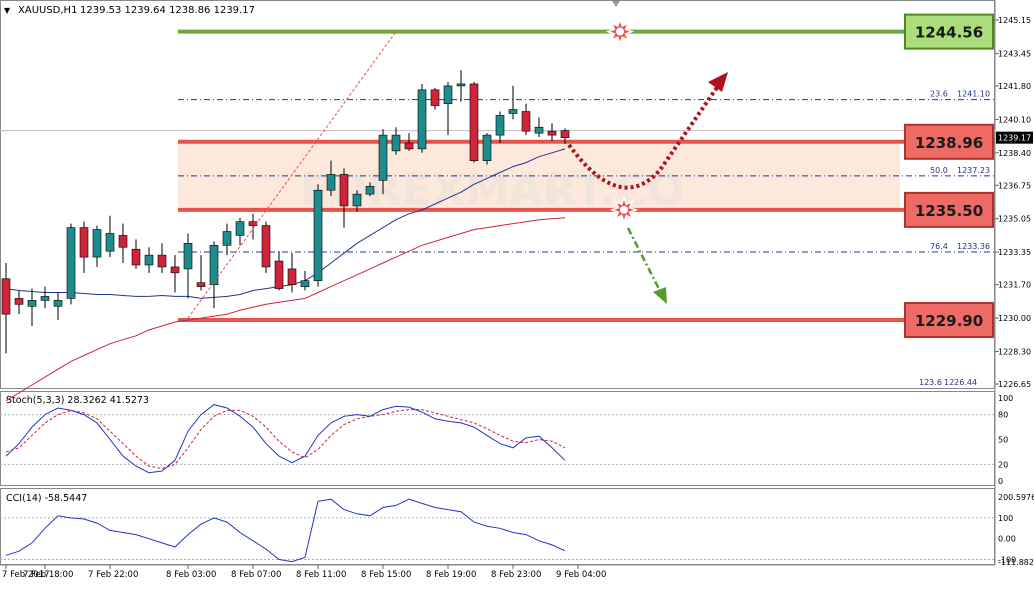 The width and height of the screenshot is (1034, 589). I want to click on stoch-tick-label: 80, so click(1003, 415).